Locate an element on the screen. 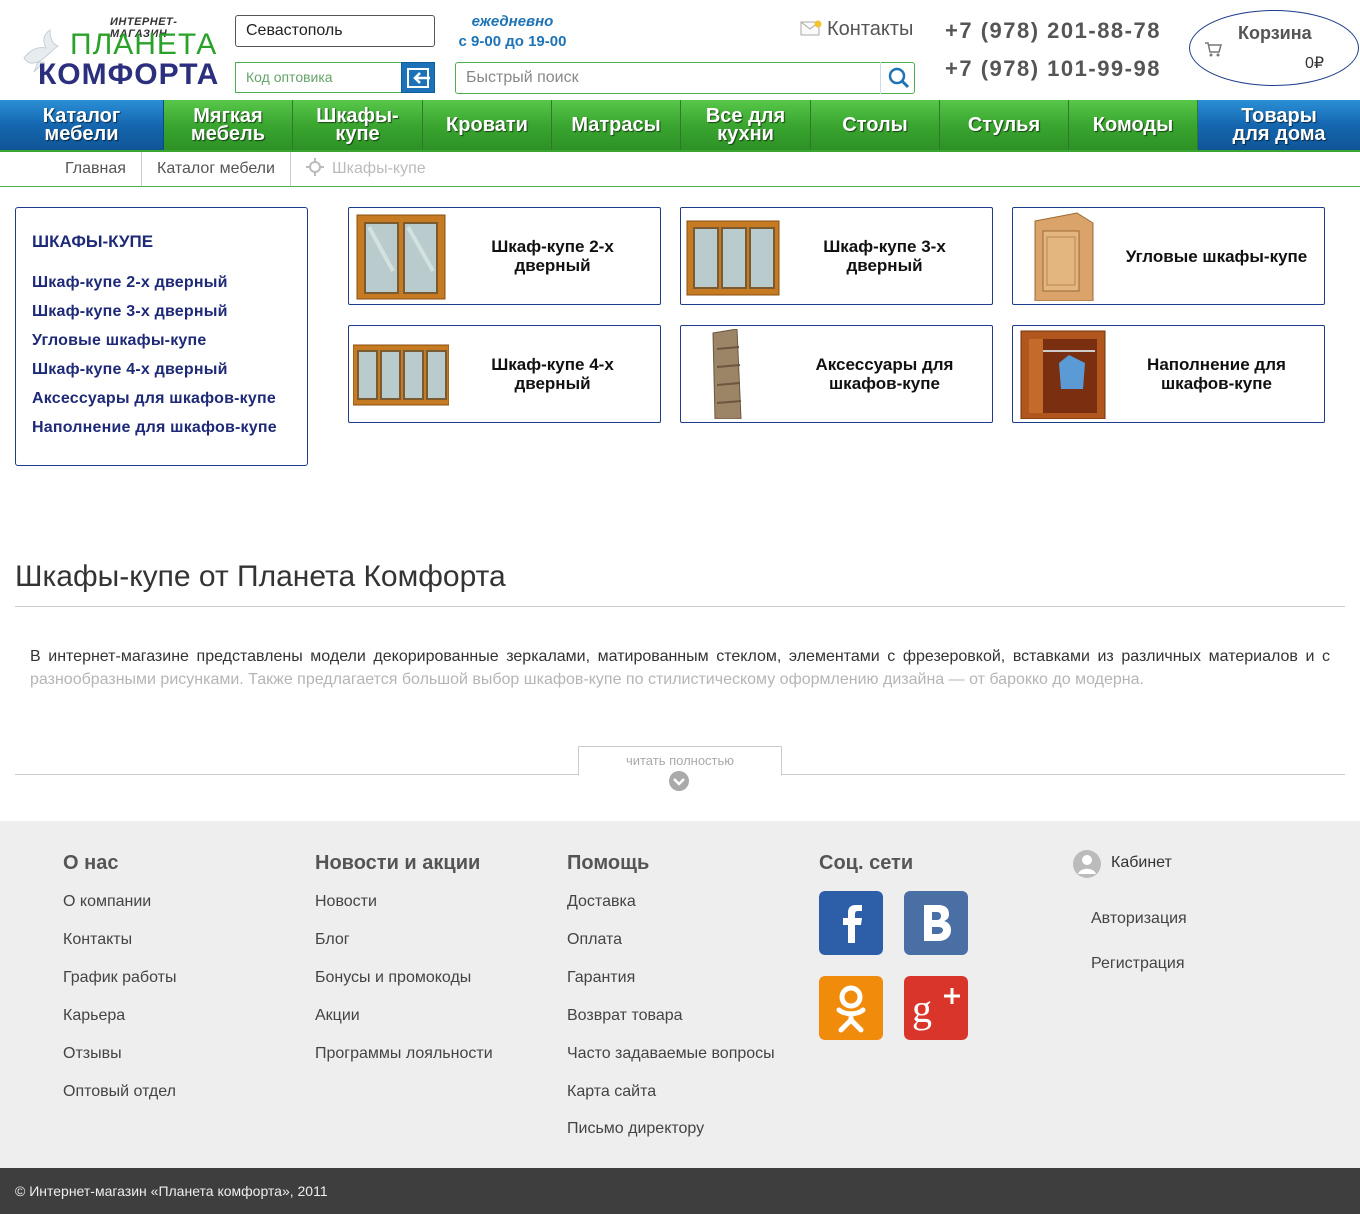 Image resolution: width=1360 pixels, height=1214 pixels. phone-2: +7 (978) 101-99-98 is located at coordinates (1053, 69).